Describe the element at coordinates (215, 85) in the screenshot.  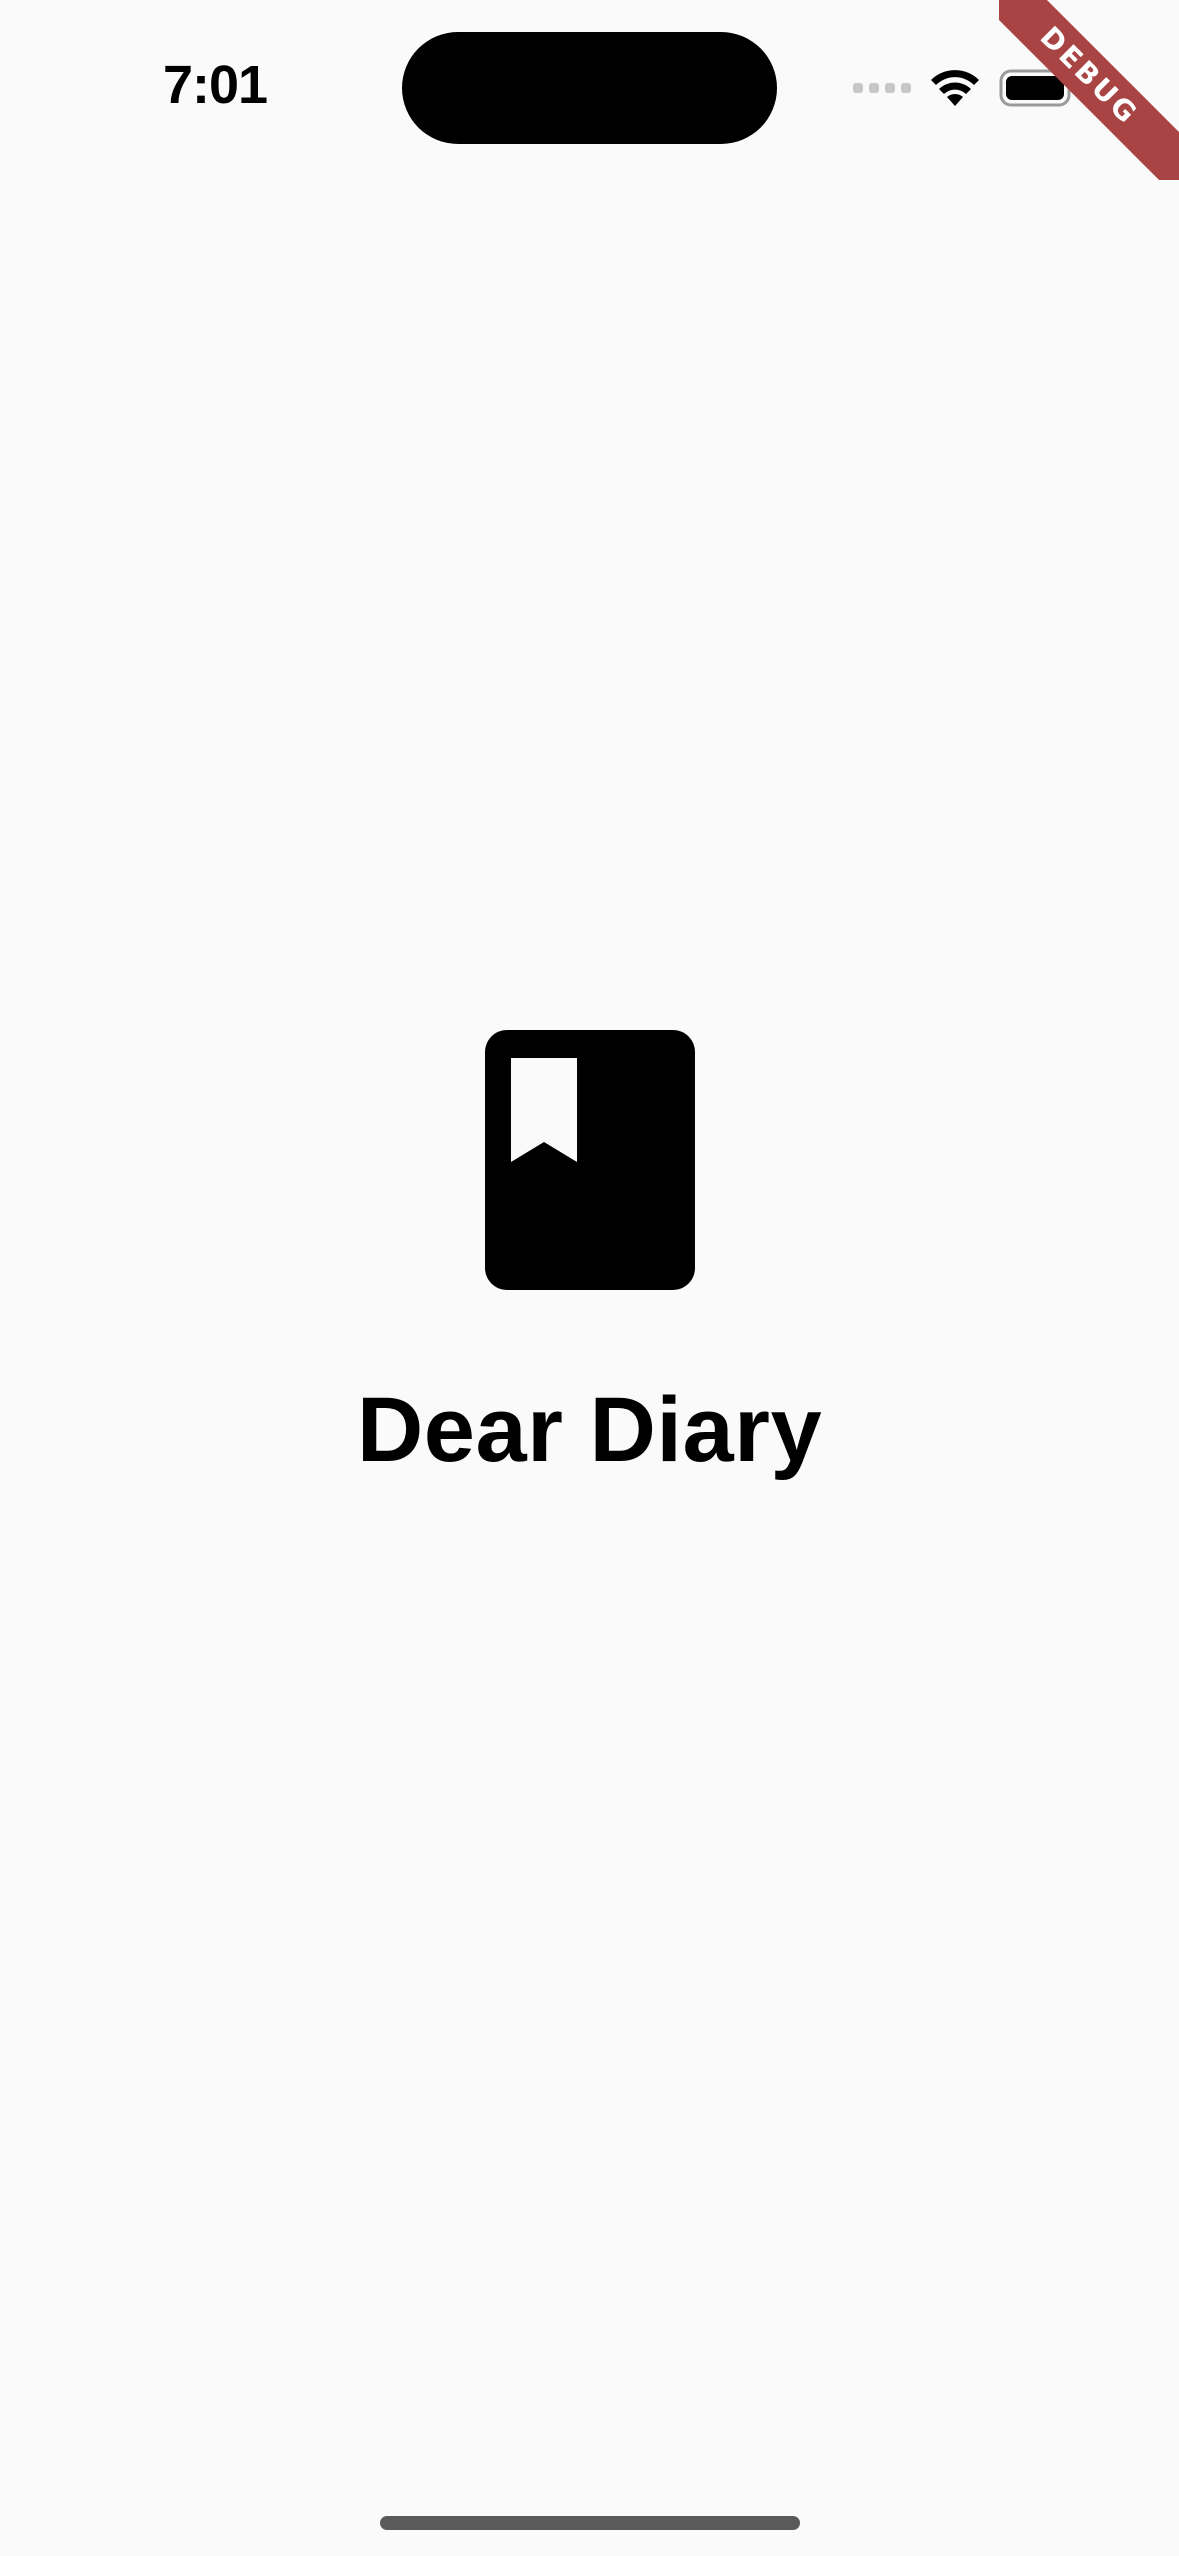
I see `status-time: 7:01` at that location.